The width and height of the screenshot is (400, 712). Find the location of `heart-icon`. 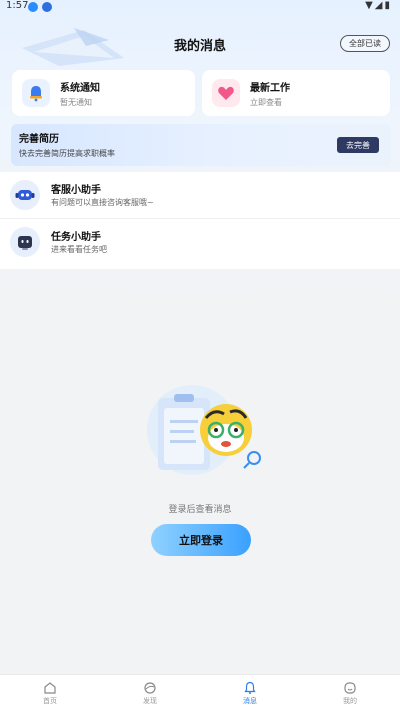

heart-icon is located at coordinates (226, 93).